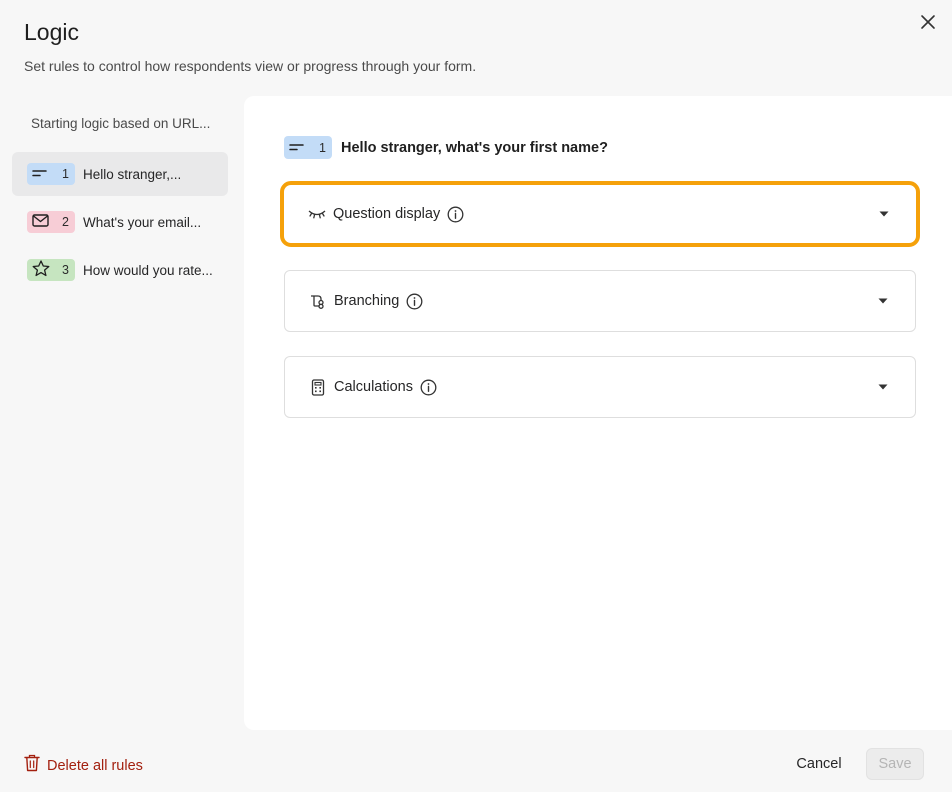 The width and height of the screenshot is (952, 792). Describe the element at coordinates (819, 764) in the screenshot. I see `cancel-button: Cancel` at that location.